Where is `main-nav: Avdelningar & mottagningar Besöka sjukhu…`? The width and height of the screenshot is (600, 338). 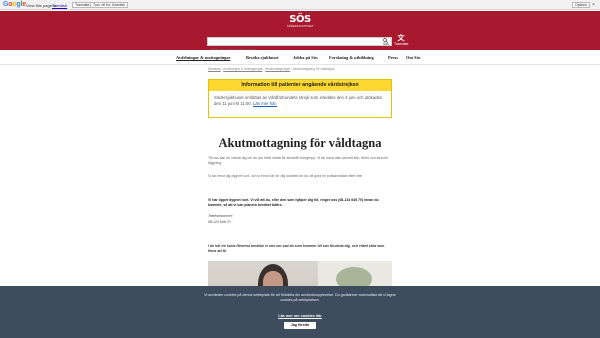 main-nav: Avdelningar & mottagningar Besöka sjukhu… is located at coordinates (300, 57).